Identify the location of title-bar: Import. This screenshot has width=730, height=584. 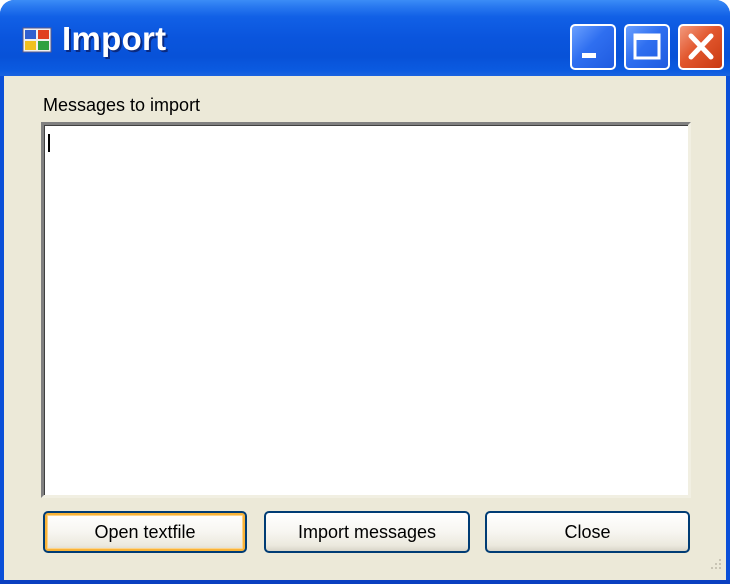
(365, 38).